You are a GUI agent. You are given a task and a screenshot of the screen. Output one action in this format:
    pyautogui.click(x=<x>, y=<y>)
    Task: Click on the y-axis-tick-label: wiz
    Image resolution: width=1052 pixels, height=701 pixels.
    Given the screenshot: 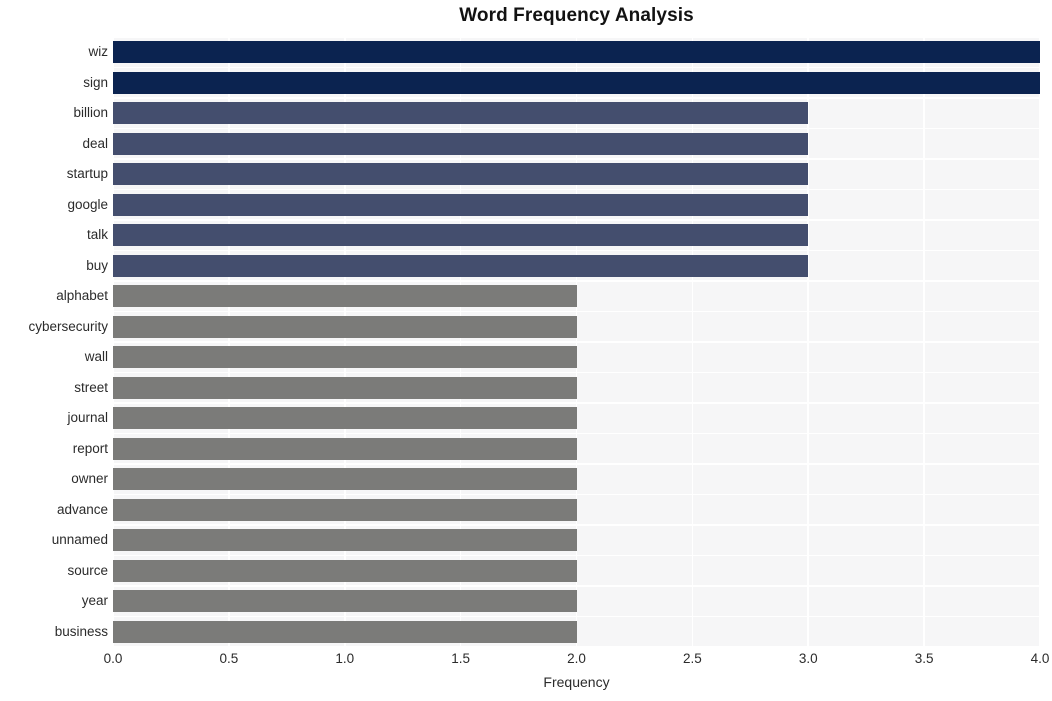 What is the action you would take?
    pyautogui.click(x=98, y=52)
    